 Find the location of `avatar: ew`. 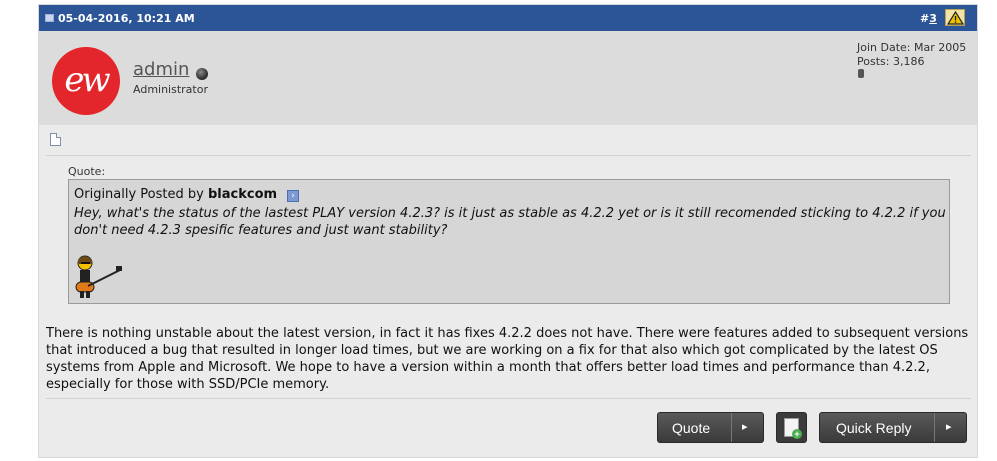

avatar: ew is located at coordinates (86, 81).